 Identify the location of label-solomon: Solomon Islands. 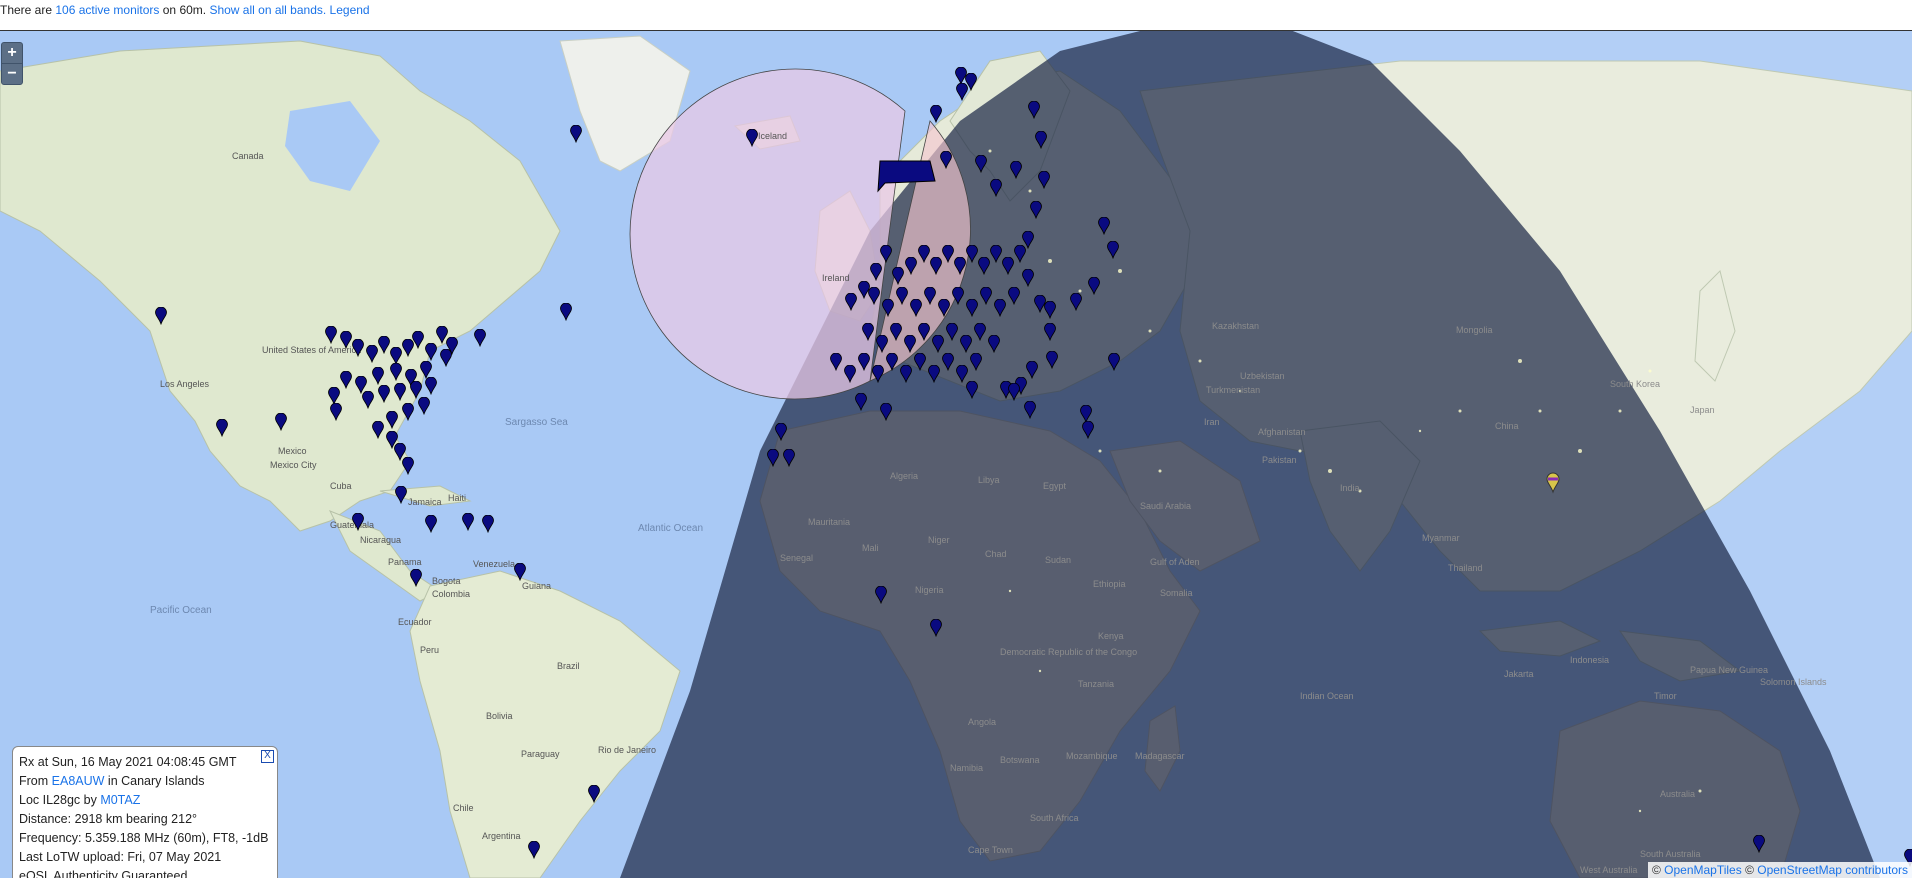
(1793, 682).